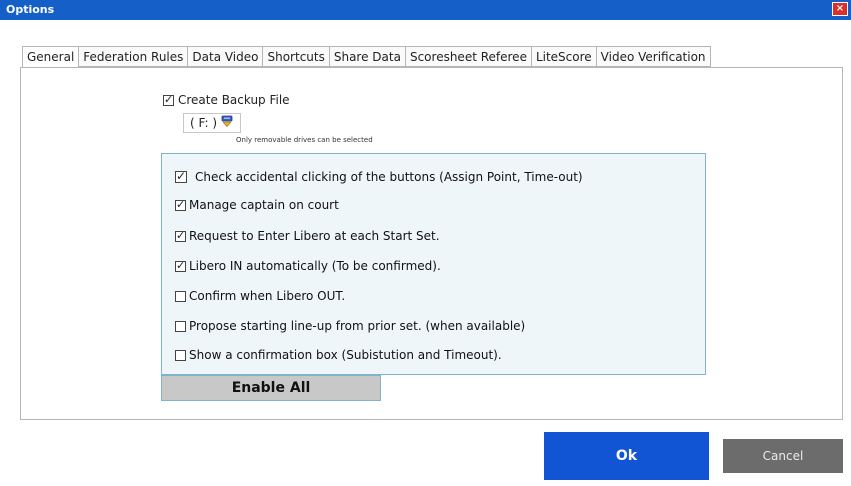 Image resolution: width=851 pixels, height=486 pixels. I want to click on option-manage-captain: Manage captain on court, so click(257, 205).